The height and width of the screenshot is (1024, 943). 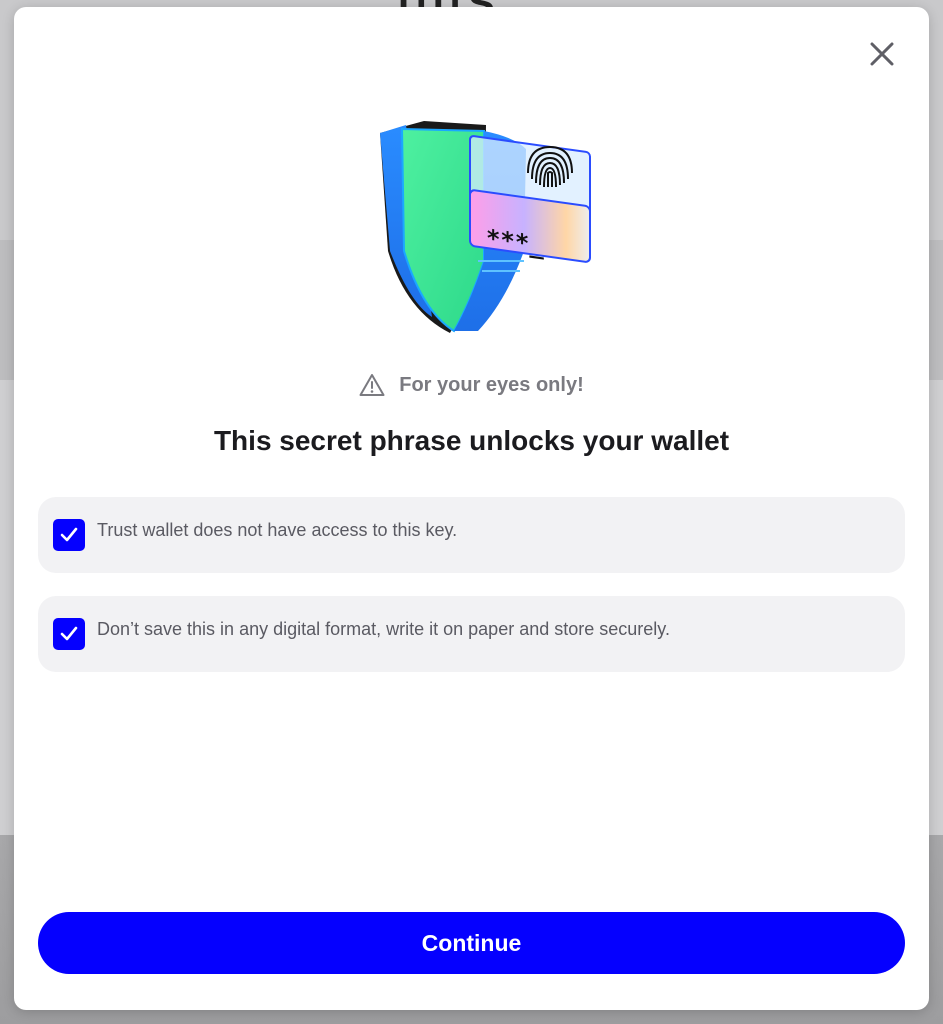 I want to click on warning-row: For your eyes only!, so click(x=471, y=385).